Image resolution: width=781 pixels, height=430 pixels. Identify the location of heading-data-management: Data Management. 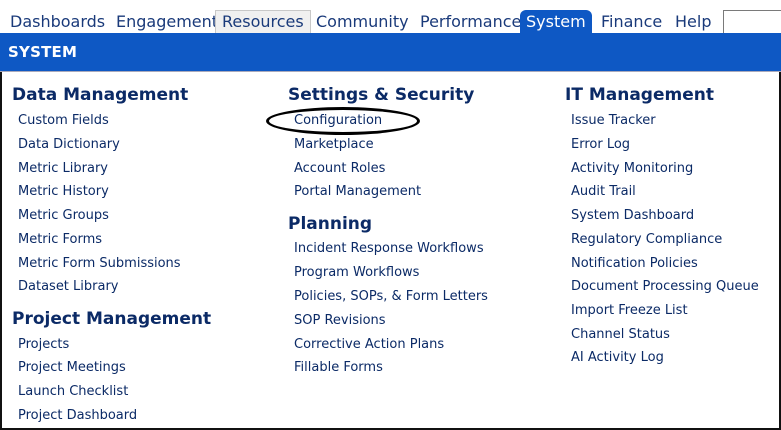
(100, 95).